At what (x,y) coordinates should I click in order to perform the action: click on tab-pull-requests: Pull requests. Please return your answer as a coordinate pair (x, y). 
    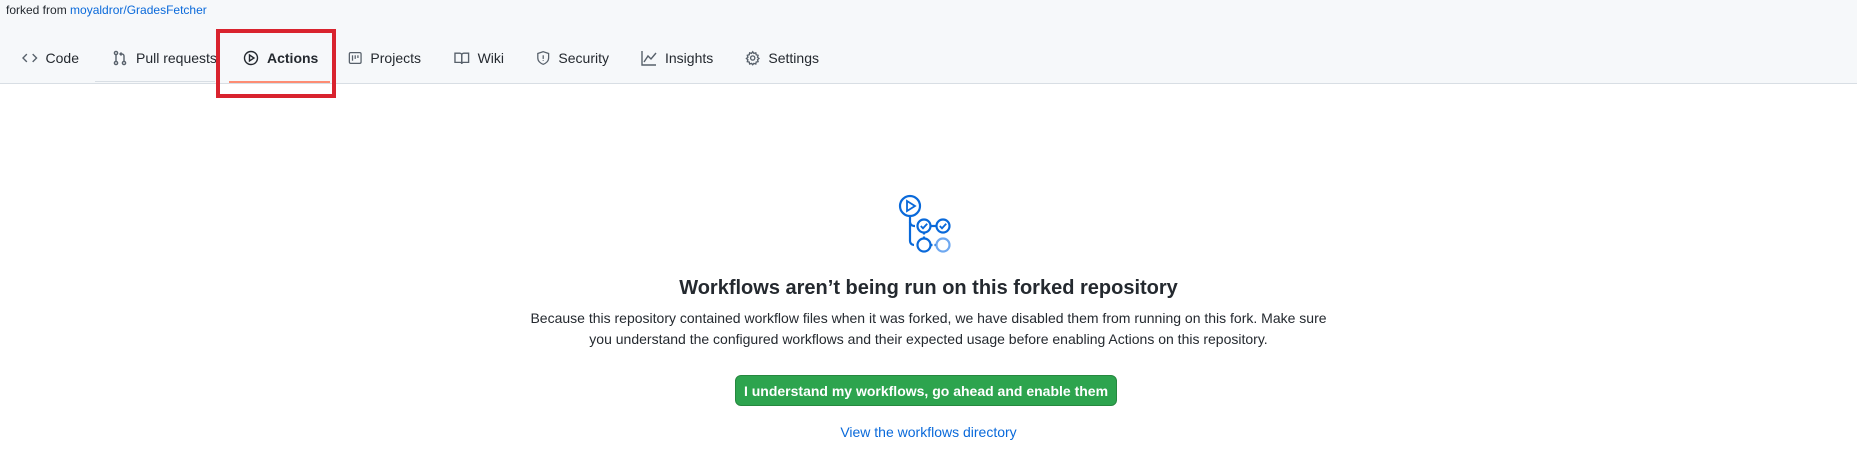
    Looking at the image, I should click on (167, 58).